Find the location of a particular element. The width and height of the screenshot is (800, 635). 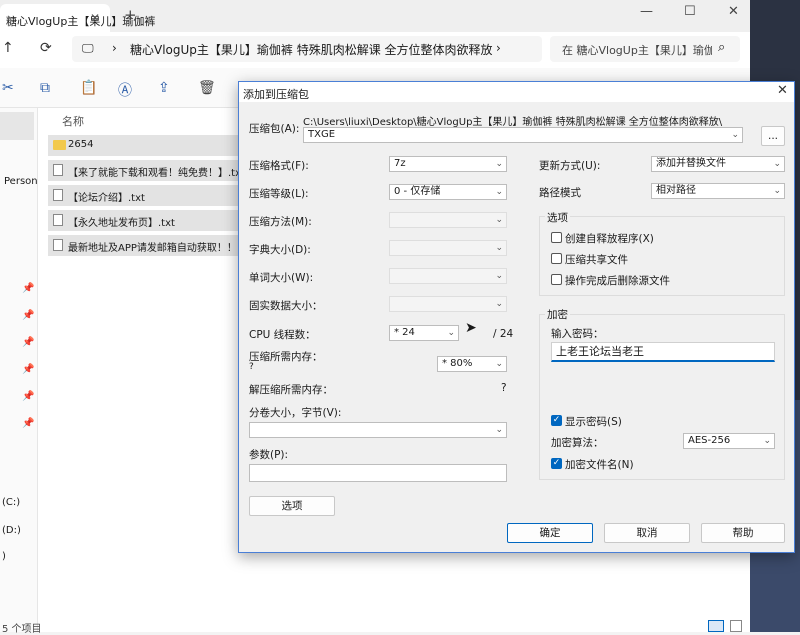

format-label: 压缩格式(F): is located at coordinates (279, 166).